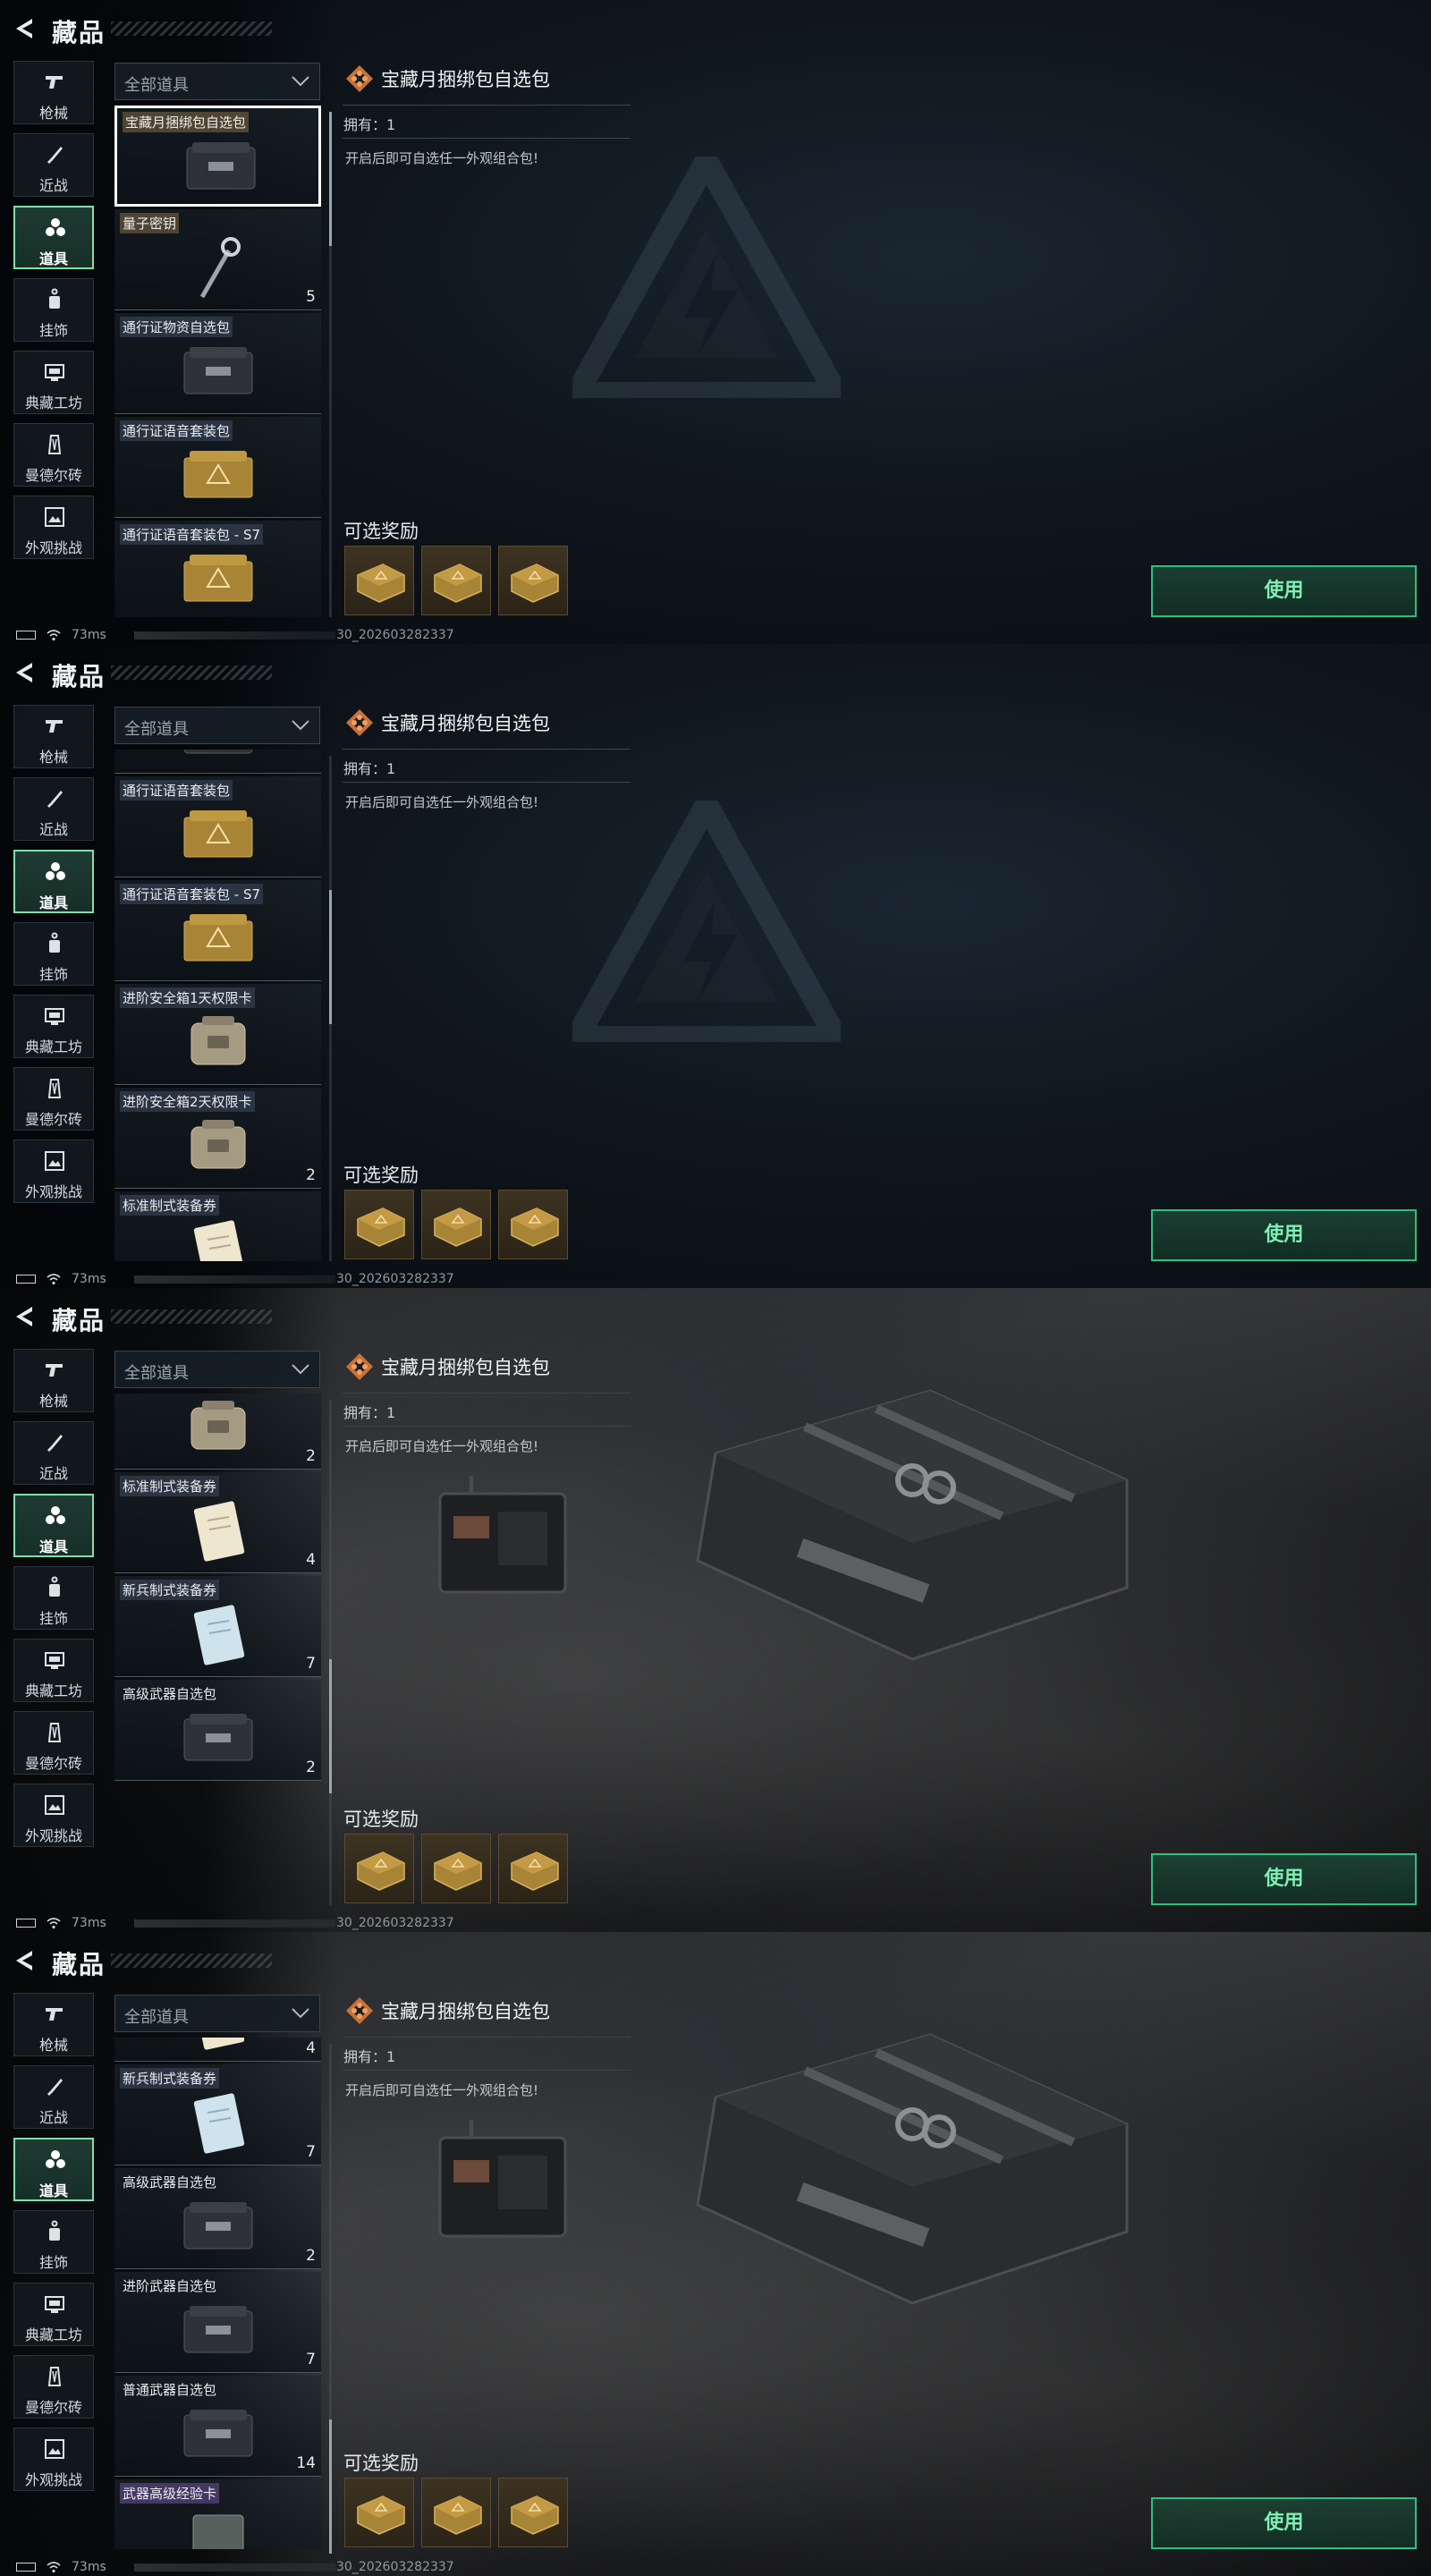 The height and width of the screenshot is (2576, 1431). I want to click on list-item: 武器高级经验卡, so click(218, 2514).